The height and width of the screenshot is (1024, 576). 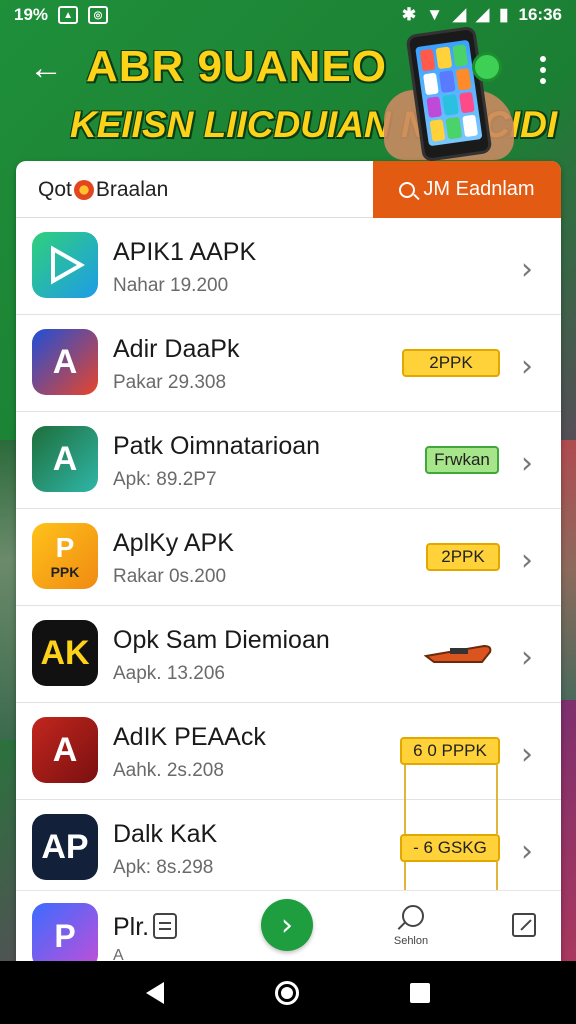 I want to click on app-name: Opk Sam Diemioan, so click(x=221, y=640).